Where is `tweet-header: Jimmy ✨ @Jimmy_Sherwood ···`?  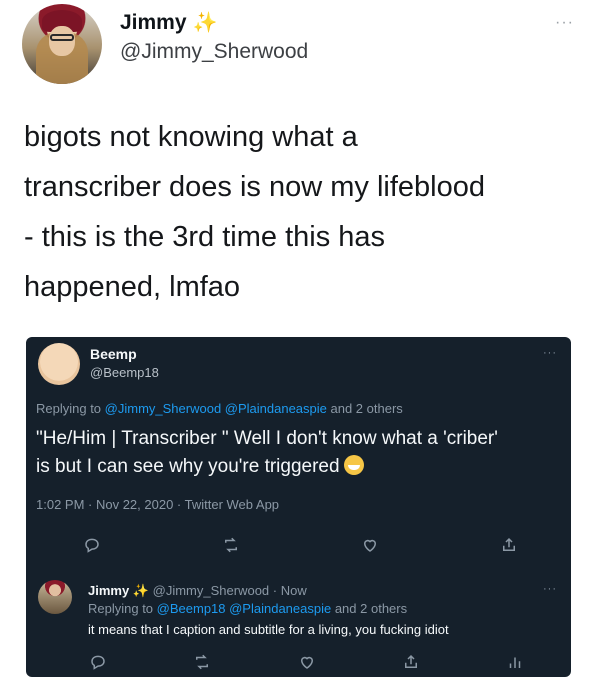
tweet-header: Jimmy ✨ @Jimmy_Sherwood ··· is located at coordinates (302, 44).